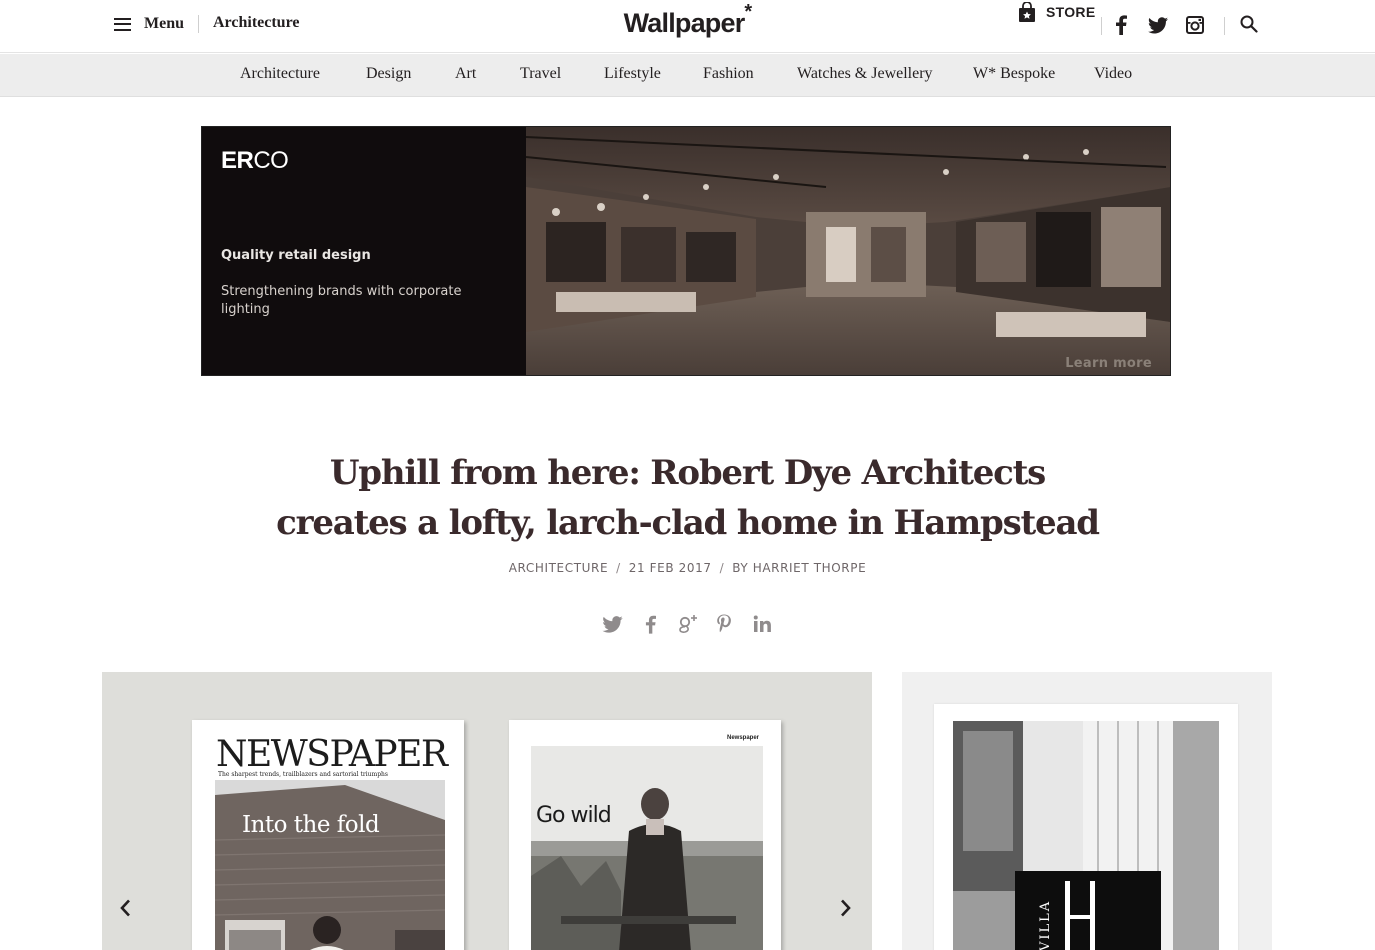  What do you see at coordinates (1108, 363) in the screenshot?
I see `ad-learn-more-link: Learn more` at bounding box center [1108, 363].